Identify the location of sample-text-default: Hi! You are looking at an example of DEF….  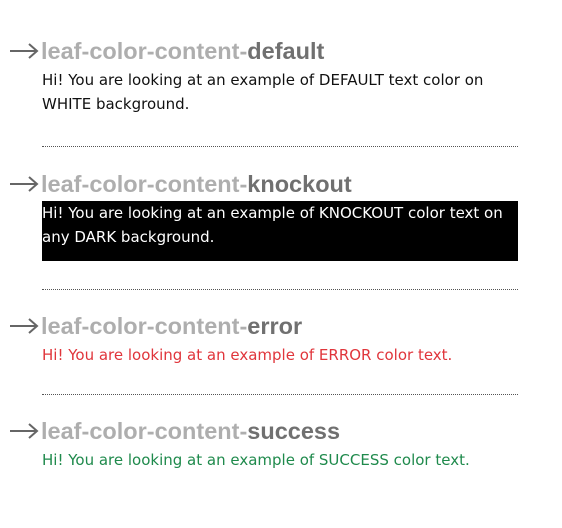
(263, 92).